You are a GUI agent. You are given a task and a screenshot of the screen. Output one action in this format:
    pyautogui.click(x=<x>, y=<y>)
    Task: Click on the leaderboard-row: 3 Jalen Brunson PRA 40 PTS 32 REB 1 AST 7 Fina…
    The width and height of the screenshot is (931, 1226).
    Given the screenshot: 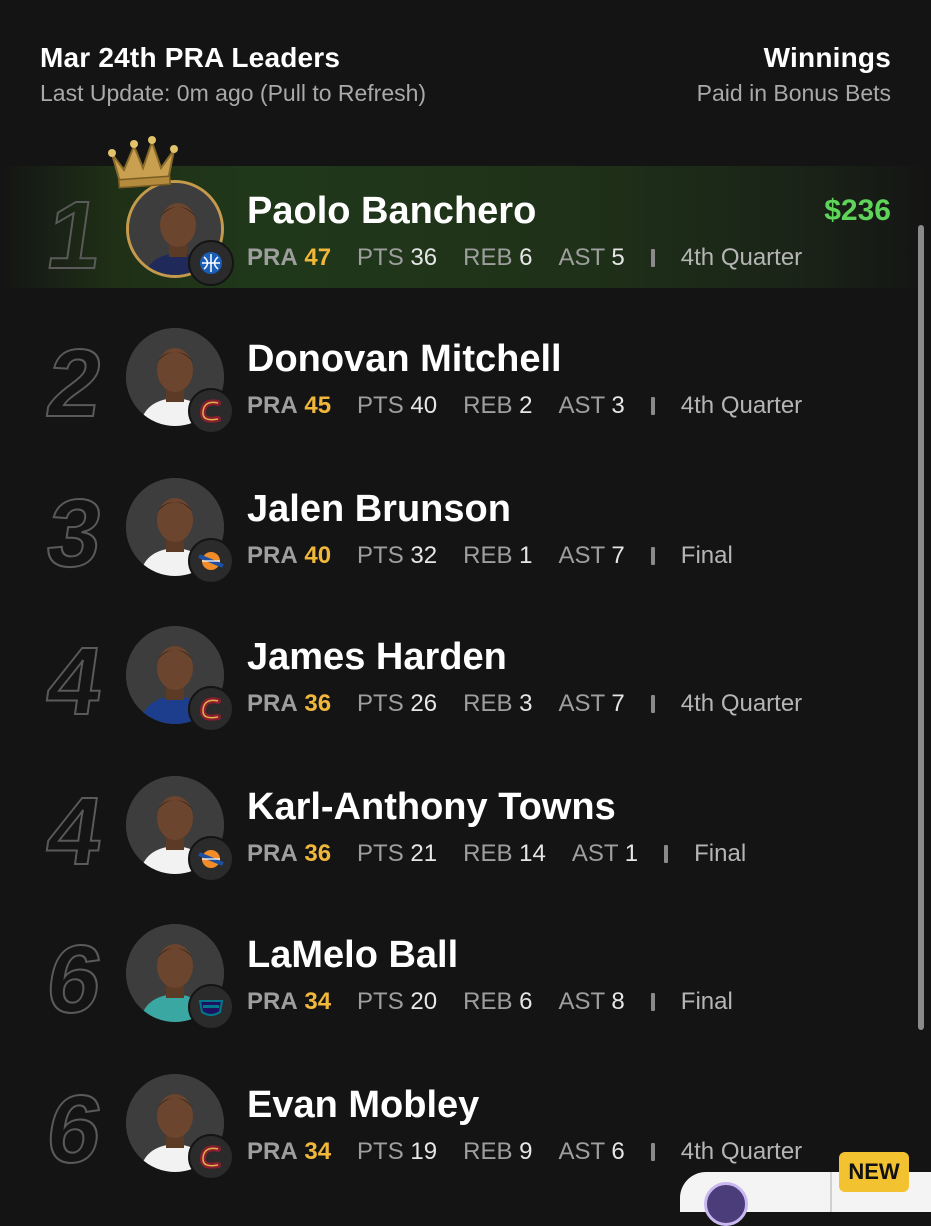 What is the action you would take?
    pyautogui.click(x=465, y=528)
    